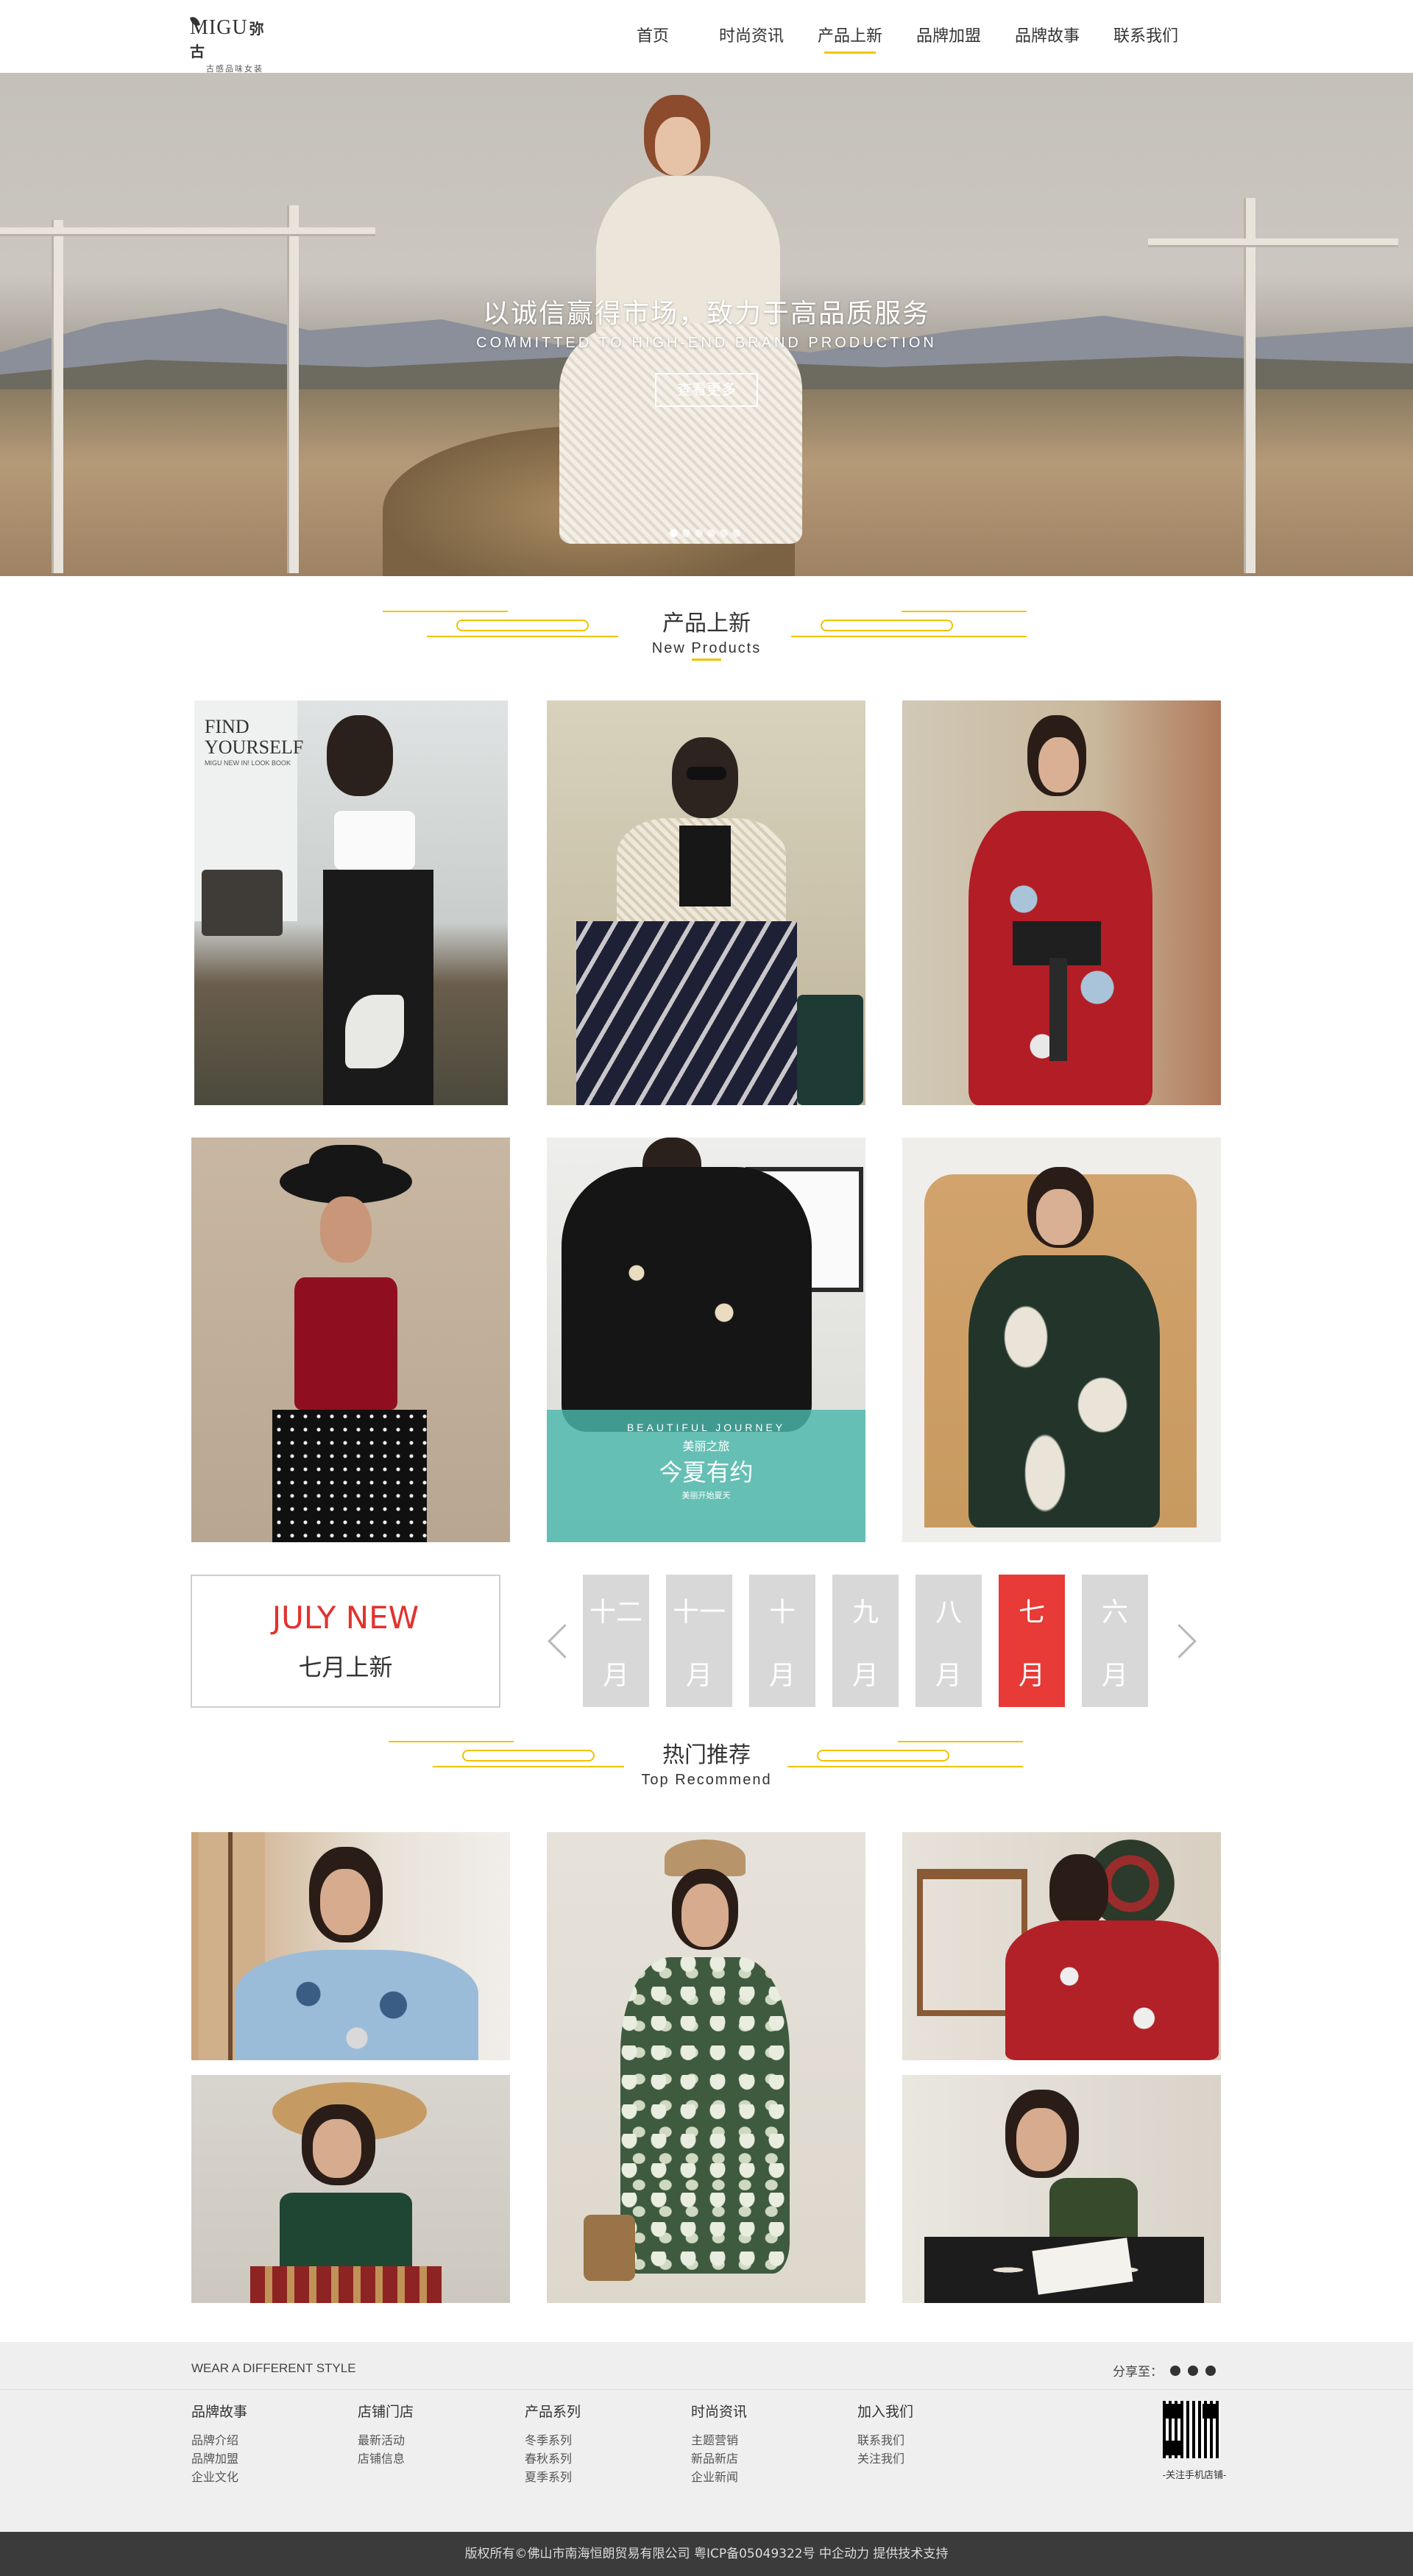 This screenshot has height=2576, width=1413. I want to click on qr-label: -关注手机店铺-, so click(1194, 2474).